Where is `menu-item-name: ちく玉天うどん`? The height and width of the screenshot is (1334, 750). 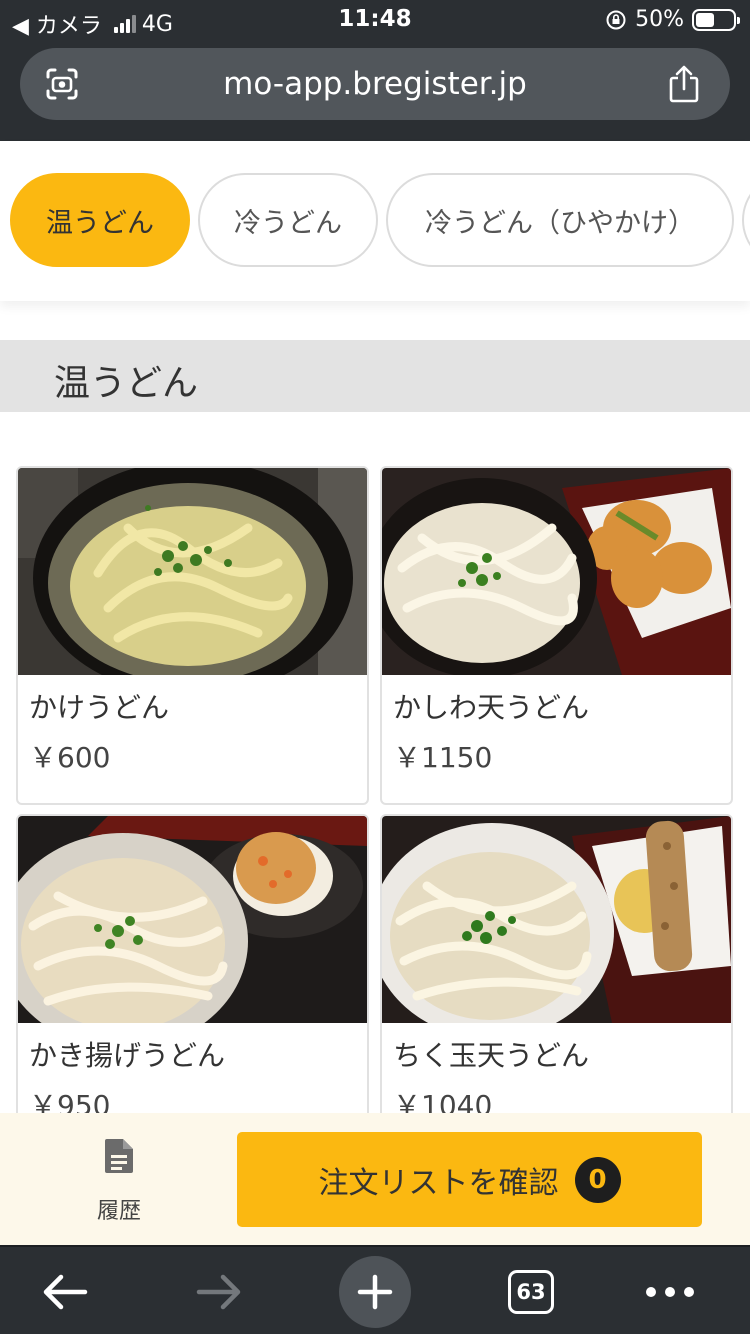 menu-item-name: ちく玉天うどん is located at coordinates (491, 1055).